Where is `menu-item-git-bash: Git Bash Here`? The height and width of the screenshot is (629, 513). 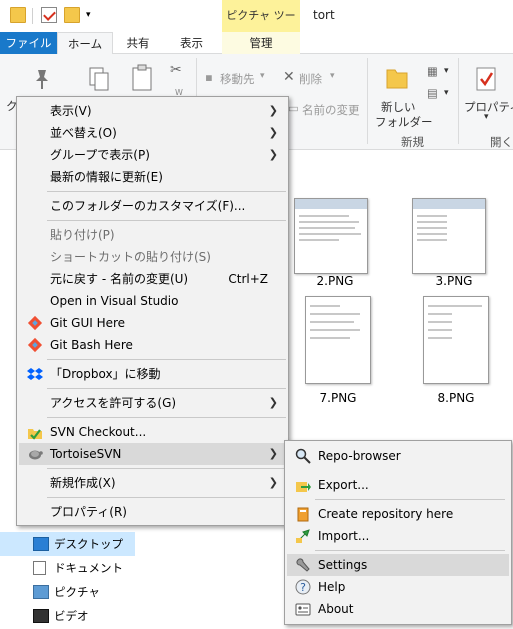
menu-item-git-bash: Git Bash Here is located at coordinates (152, 345).